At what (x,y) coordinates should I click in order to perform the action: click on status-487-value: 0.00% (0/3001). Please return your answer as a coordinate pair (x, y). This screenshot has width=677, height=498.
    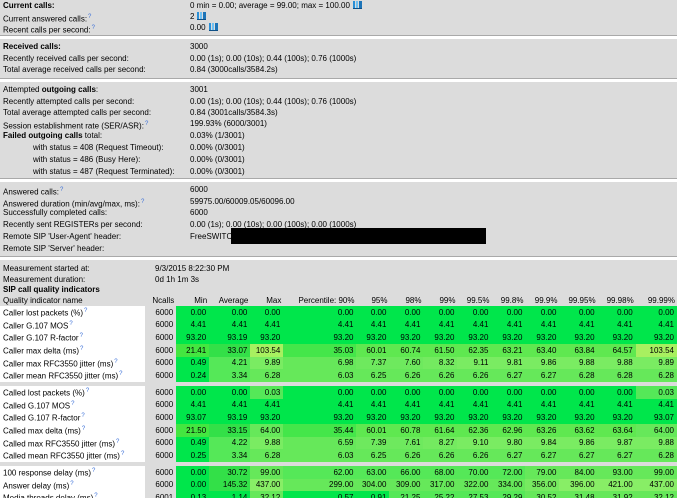
    Looking at the image, I should click on (217, 171).